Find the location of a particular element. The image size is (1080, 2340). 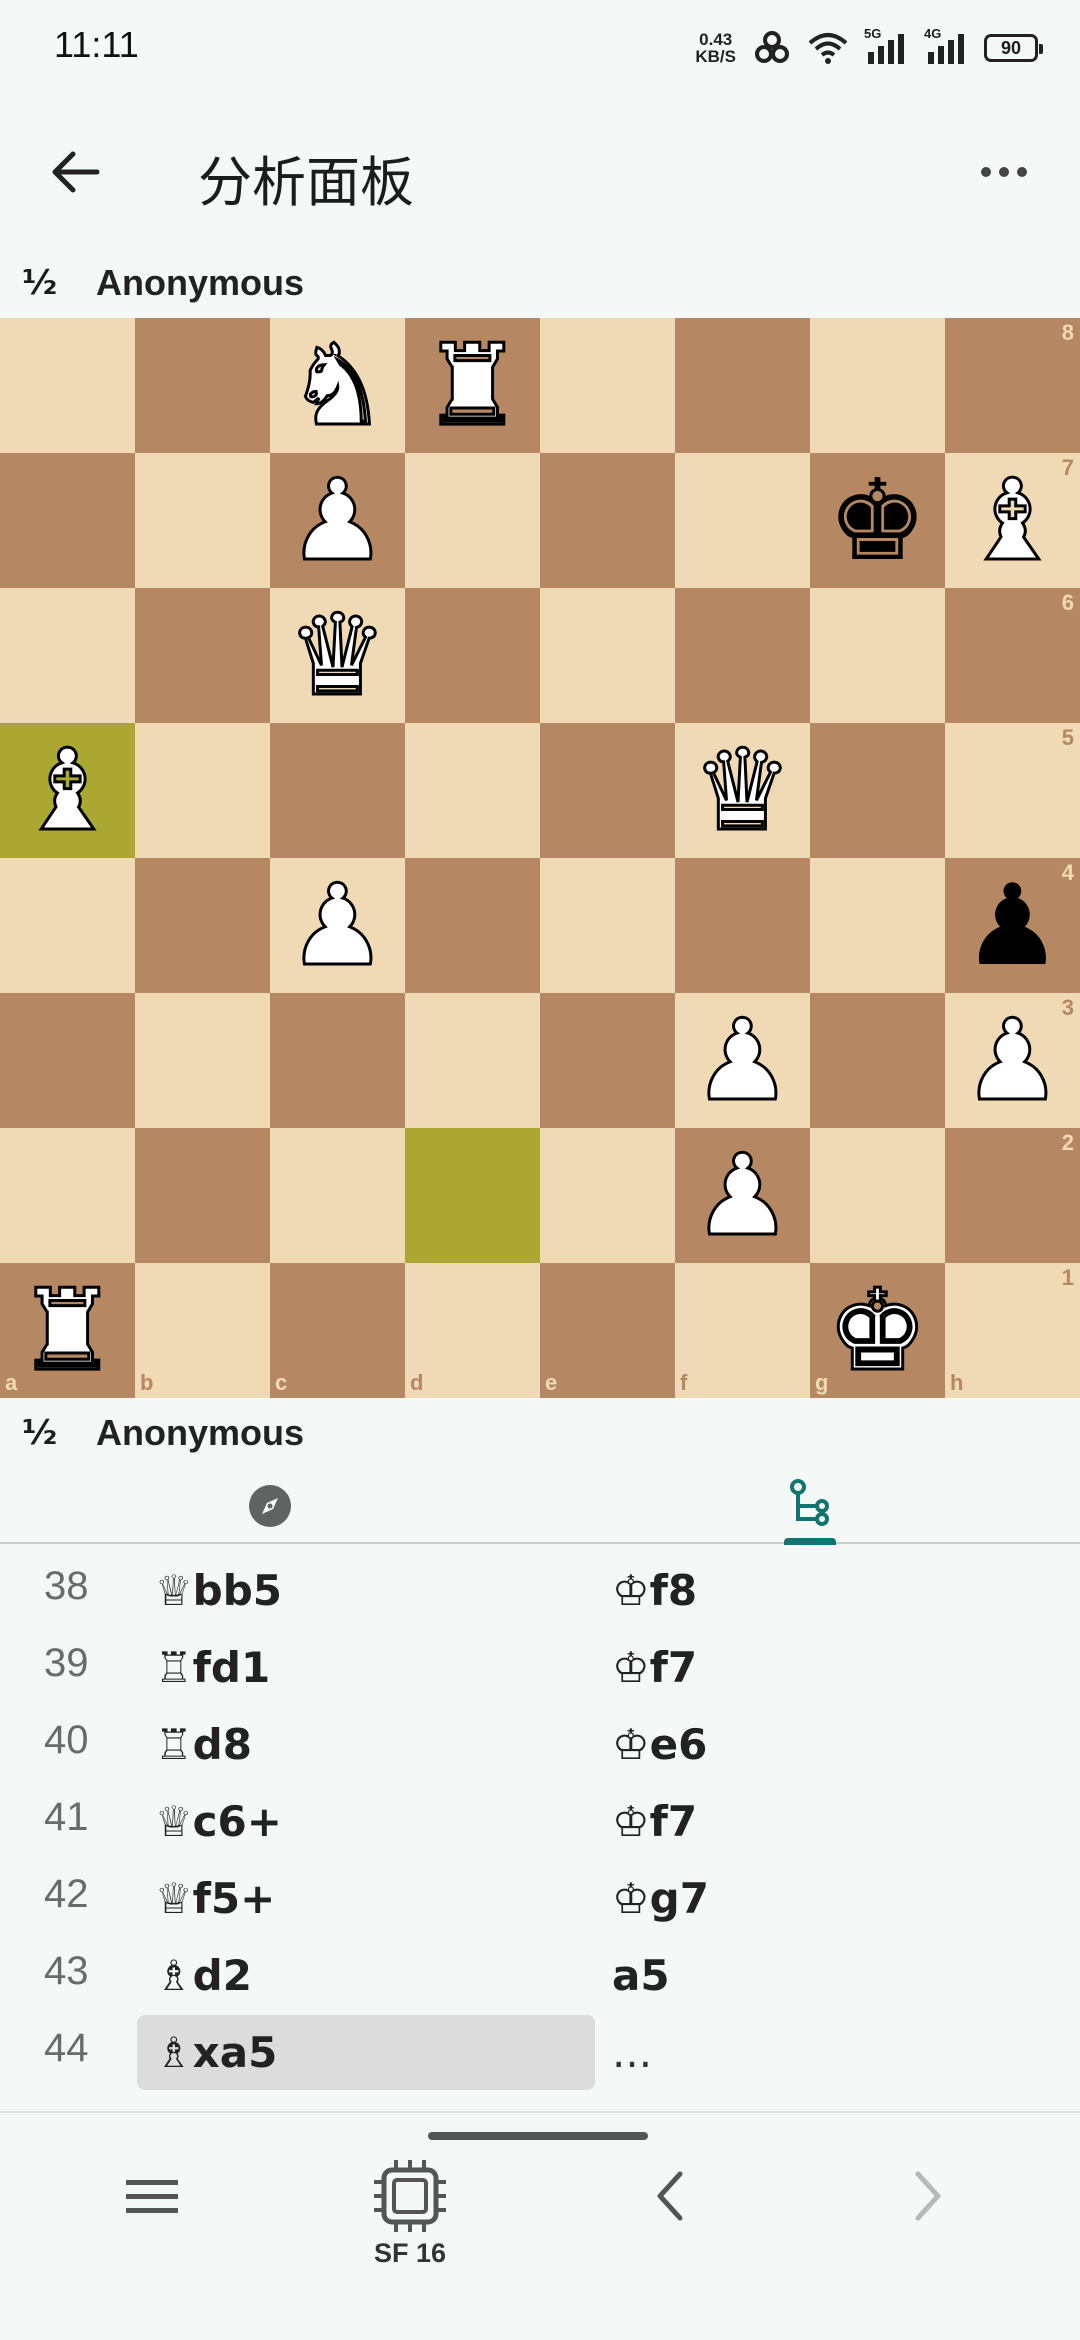

player-bottom-name: Anonymous is located at coordinates (200, 1433).